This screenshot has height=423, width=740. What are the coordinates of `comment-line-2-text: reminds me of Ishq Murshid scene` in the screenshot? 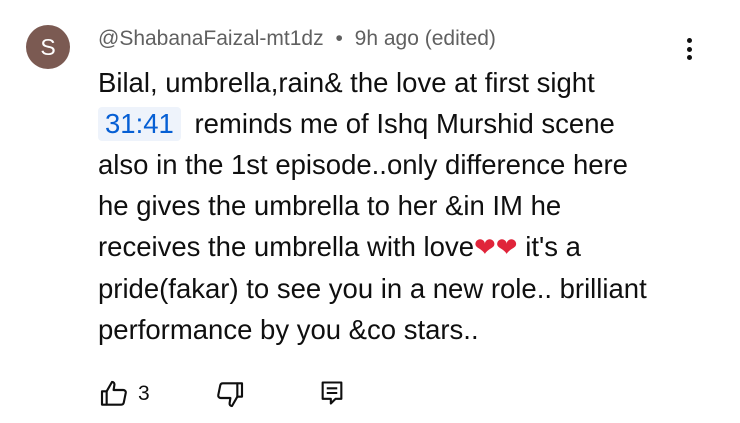 It's located at (404, 123).